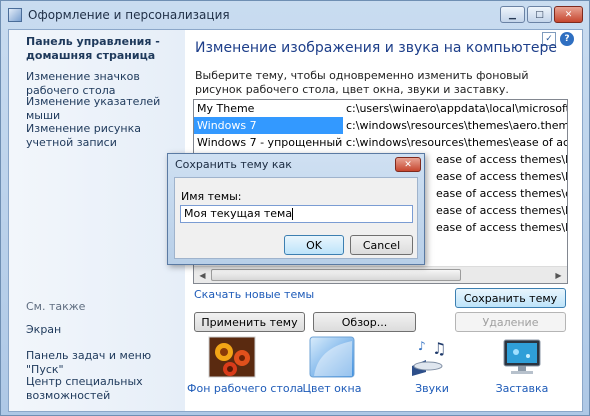 Image resolution: width=590 pixels, height=416 pixels. I want to click on sounds-icon: ♫ ♪, so click(432, 357).